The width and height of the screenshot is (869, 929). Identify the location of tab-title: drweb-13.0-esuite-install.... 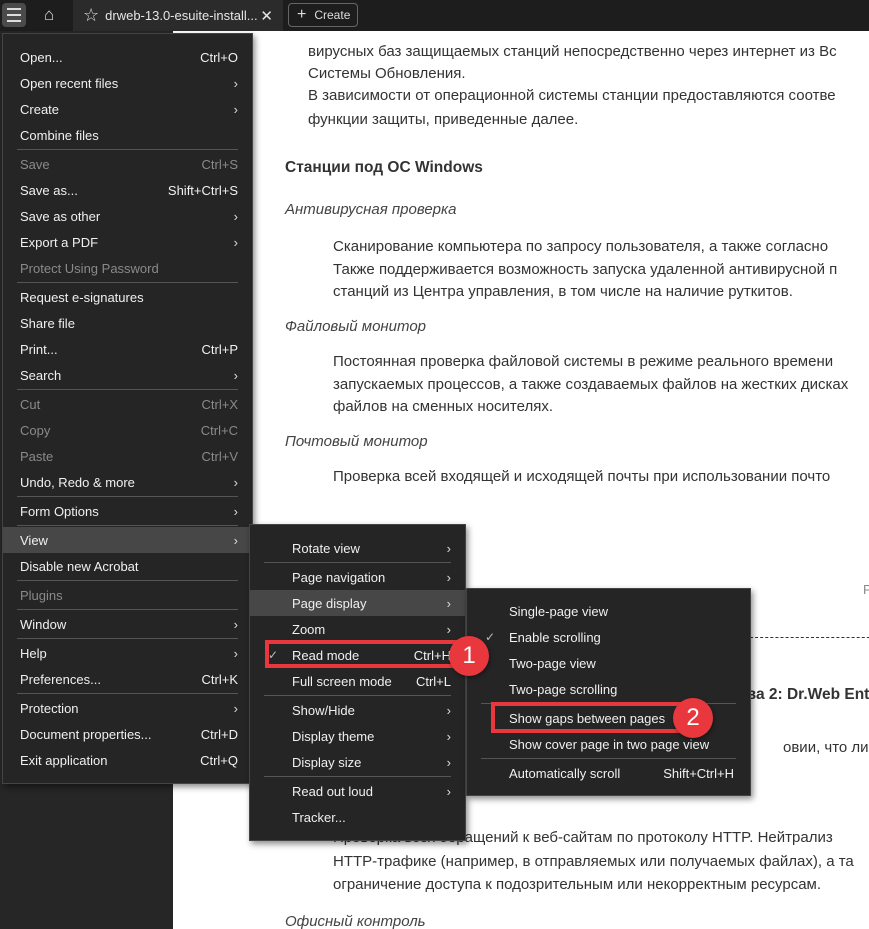
(181, 15).